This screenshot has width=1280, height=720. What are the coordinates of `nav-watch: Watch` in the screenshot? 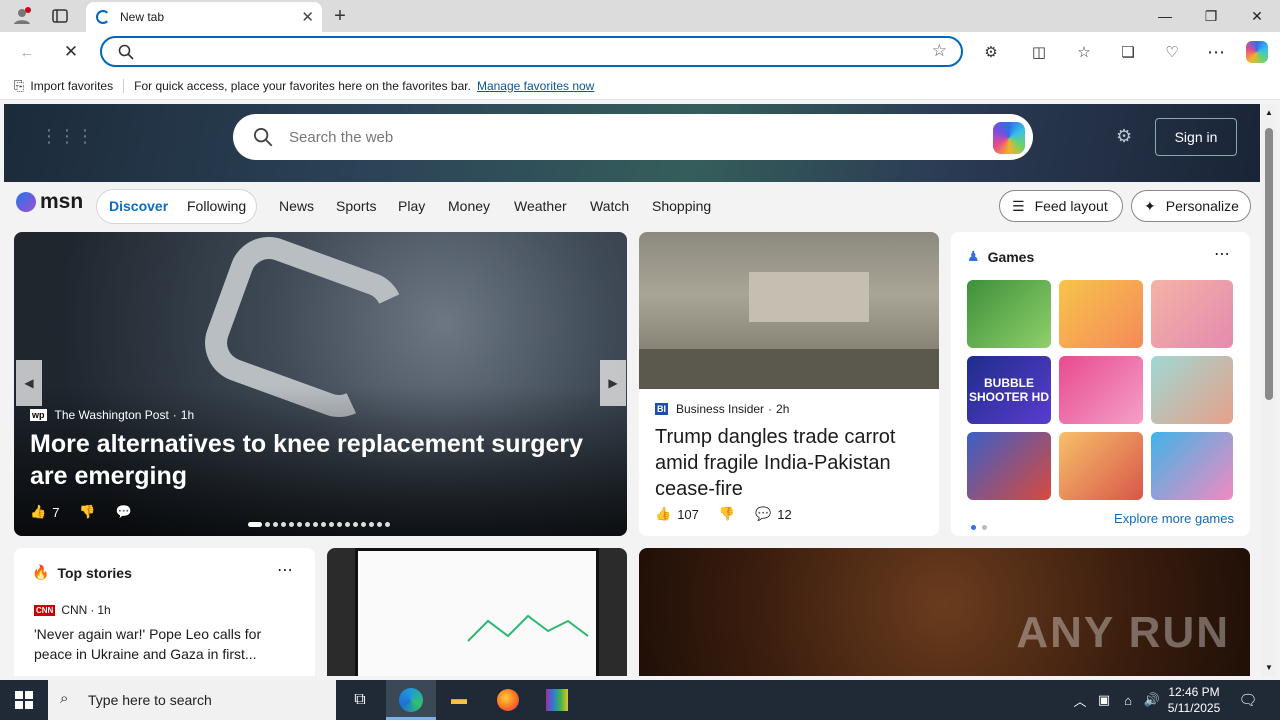 It's located at (609, 206).